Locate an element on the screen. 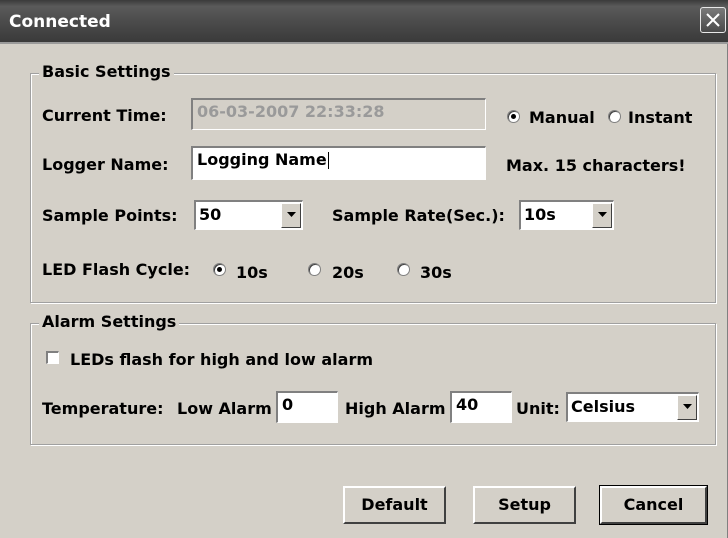 The height and width of the screenshot is (538, 728). title-bar: Connected is located at coordinates (364, 22).